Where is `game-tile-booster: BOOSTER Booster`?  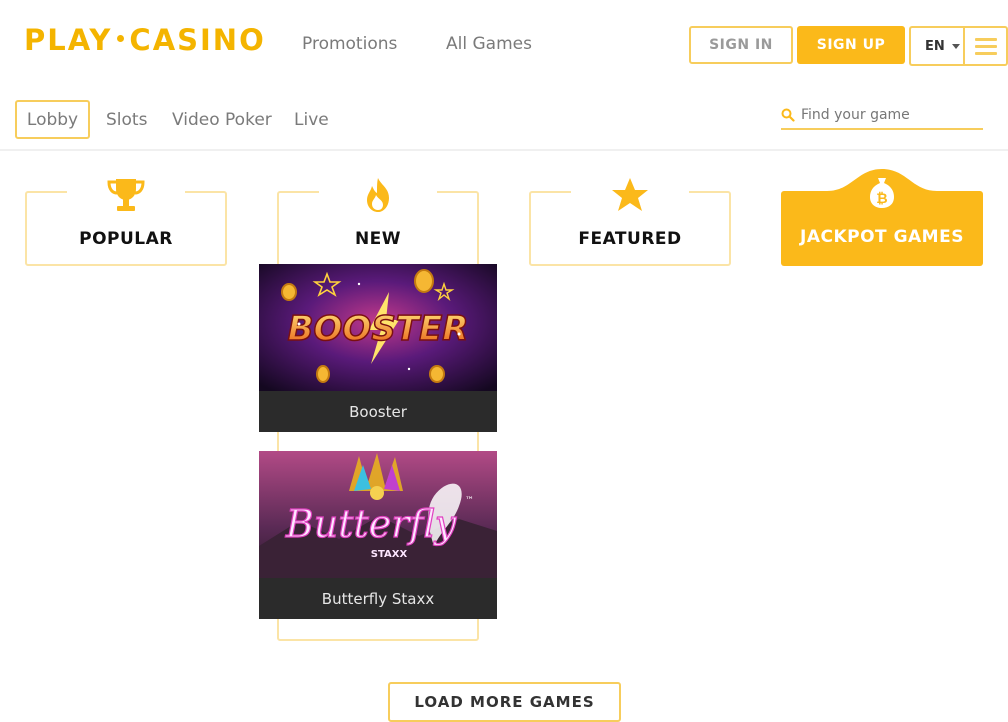 game-tile-booster: BOOSTER Booster is located at coordinates (378, 348).